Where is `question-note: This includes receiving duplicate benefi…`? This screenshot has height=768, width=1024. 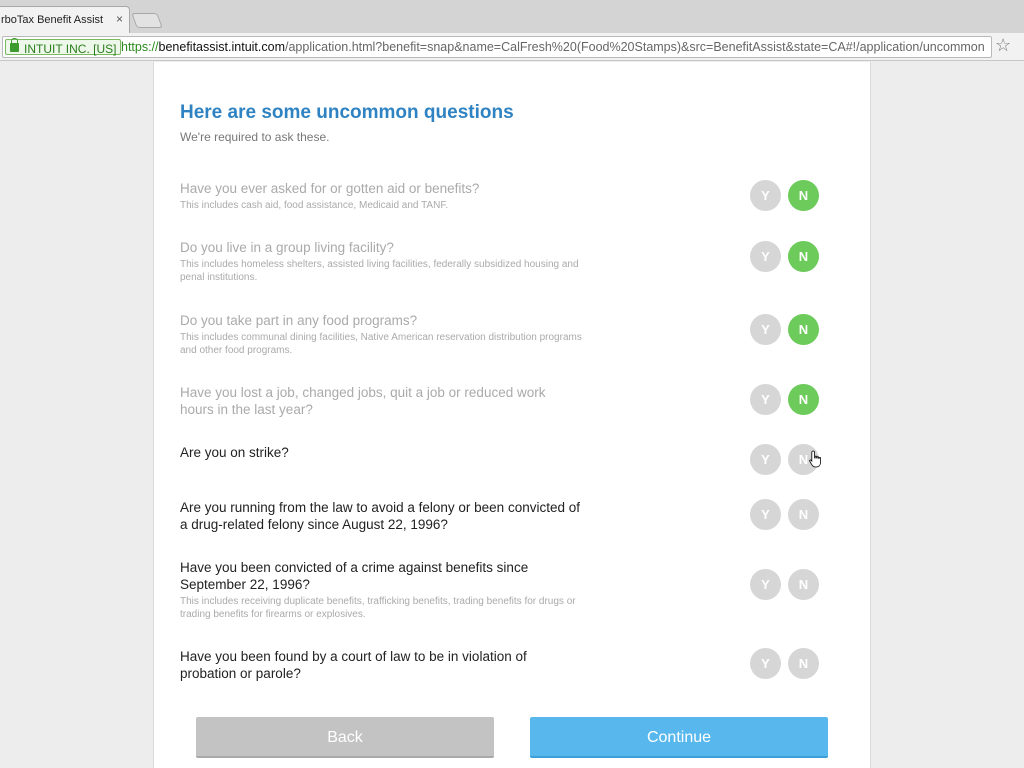
question-note: This includes receiving duplicate benefi… is located at coordinates (378, 608).